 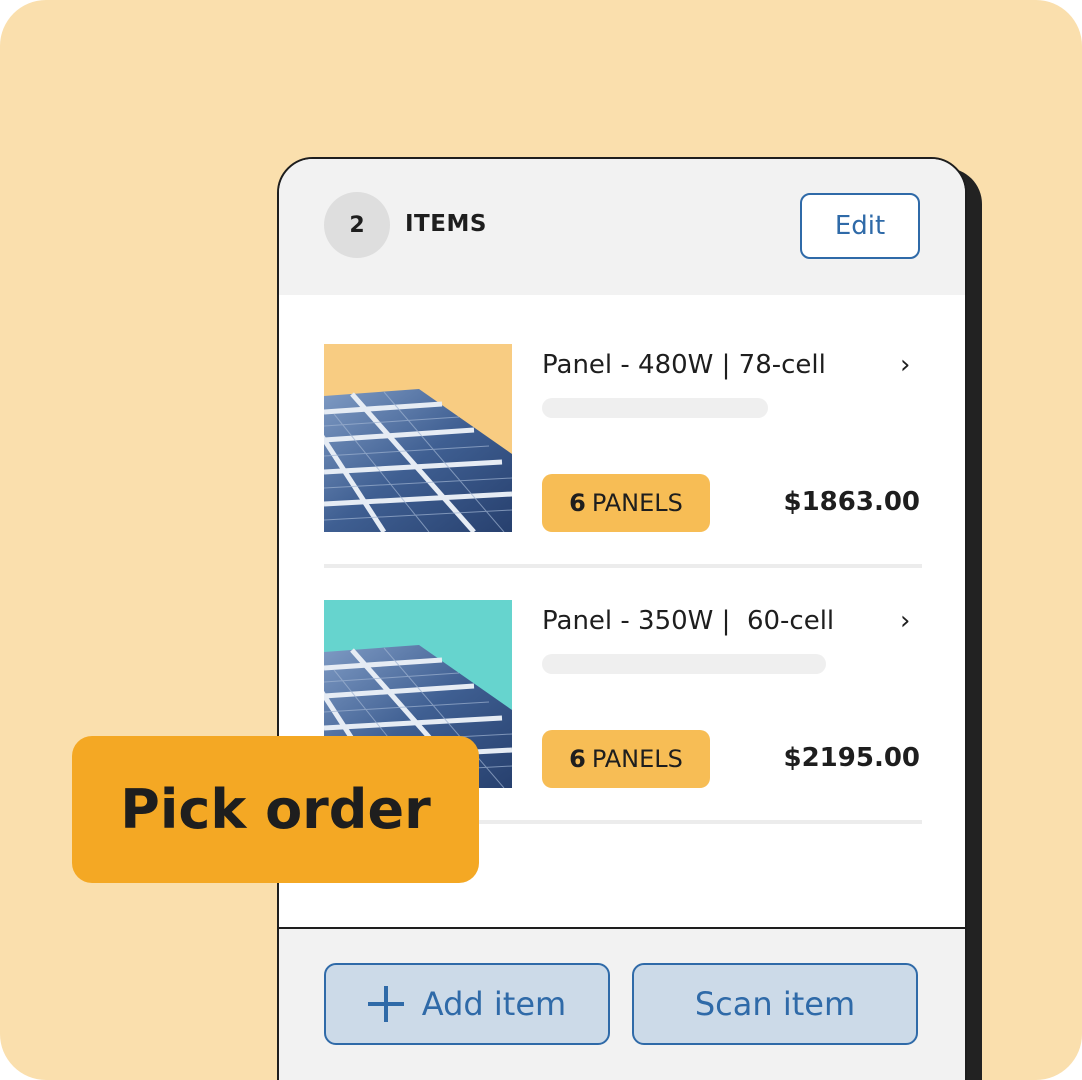 What do you see at coordinates (851, 502) in the screenshot?
I see `item-price: $1863.00` at bounding box center [851, 502].